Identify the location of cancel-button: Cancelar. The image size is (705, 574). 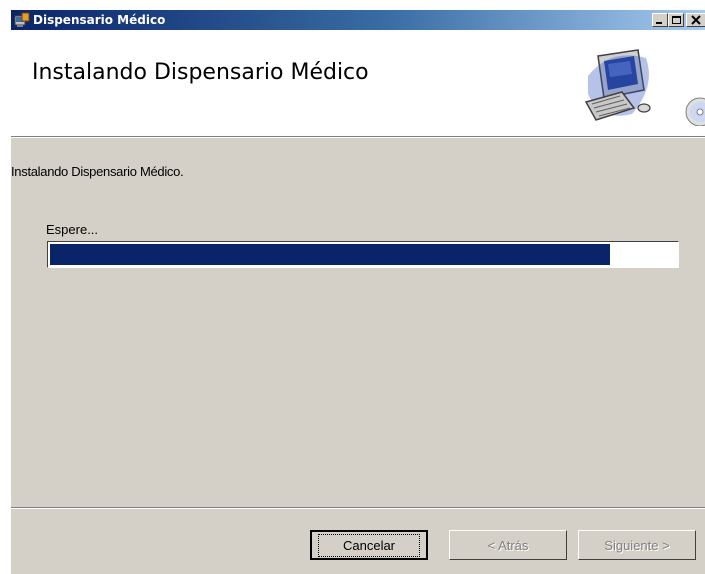
(369, 545).